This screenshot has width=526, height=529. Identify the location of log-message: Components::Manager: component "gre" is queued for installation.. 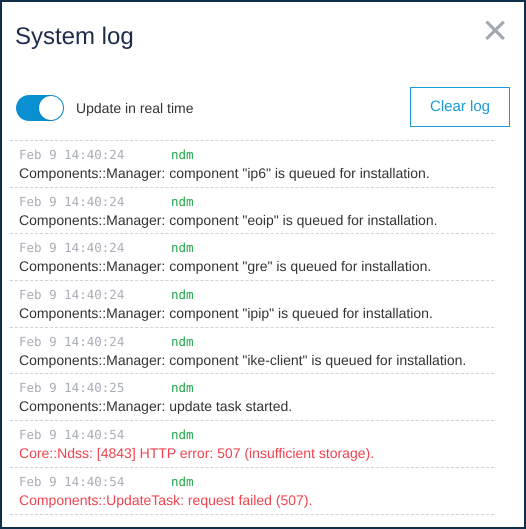
(225, 266).